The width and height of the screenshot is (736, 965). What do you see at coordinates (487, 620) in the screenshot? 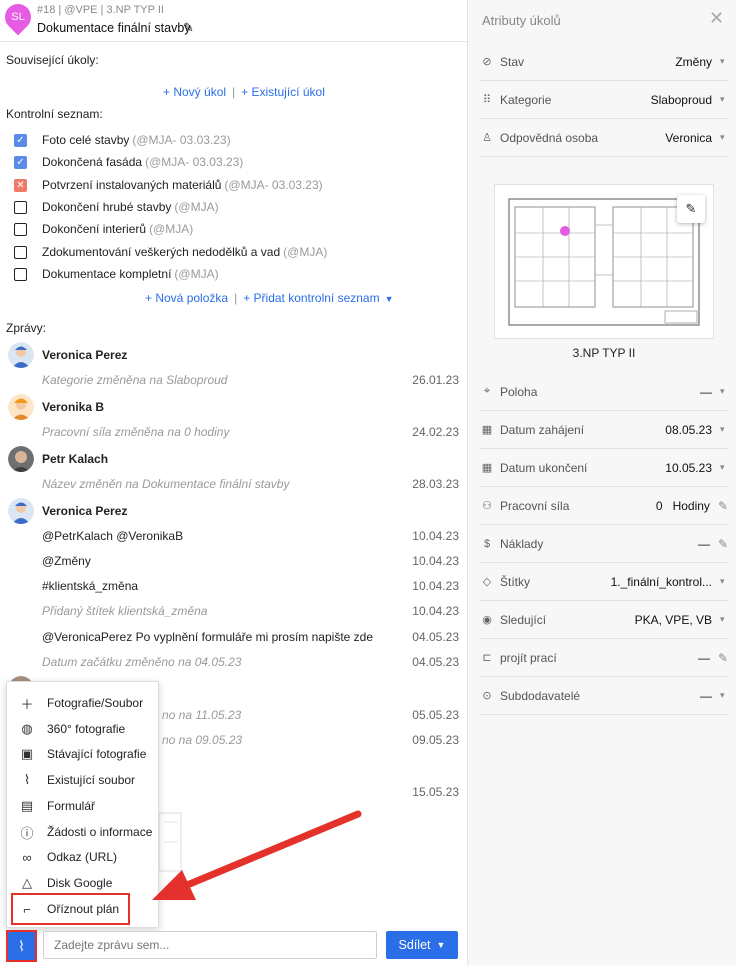
I see `eye-icon: ◉` at bounding box center [487, 620].